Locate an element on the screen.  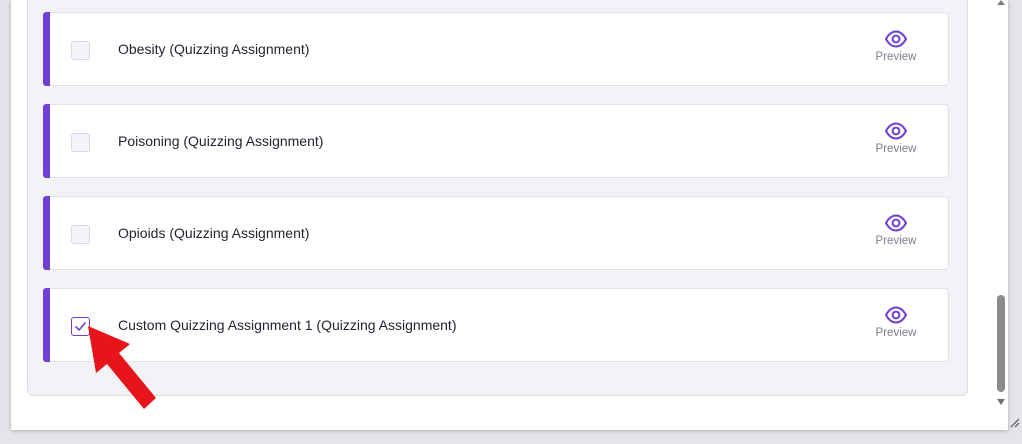
scroll-down-arrow-icon is located at coordinates (1001, 402).